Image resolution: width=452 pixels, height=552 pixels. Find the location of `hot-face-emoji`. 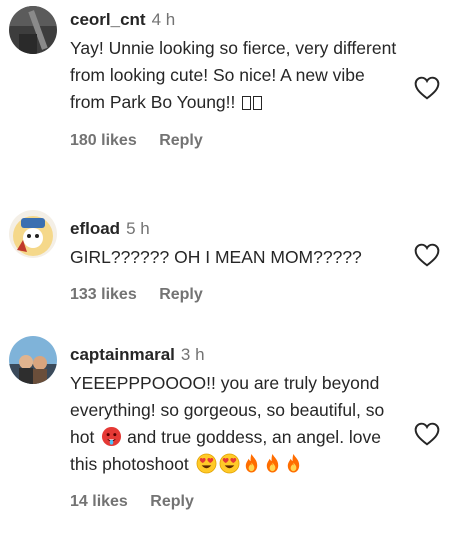

hot-face-emoji is located at coordinates (112, 436).